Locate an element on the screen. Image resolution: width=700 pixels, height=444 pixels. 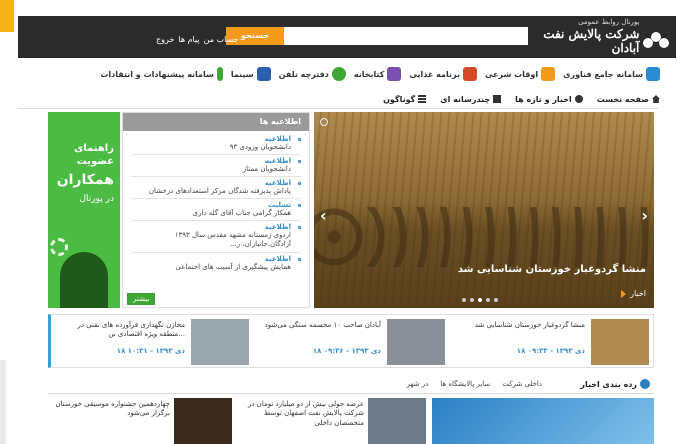
tab-internal: داخلی شرکت is located at coordinates (522, 384).